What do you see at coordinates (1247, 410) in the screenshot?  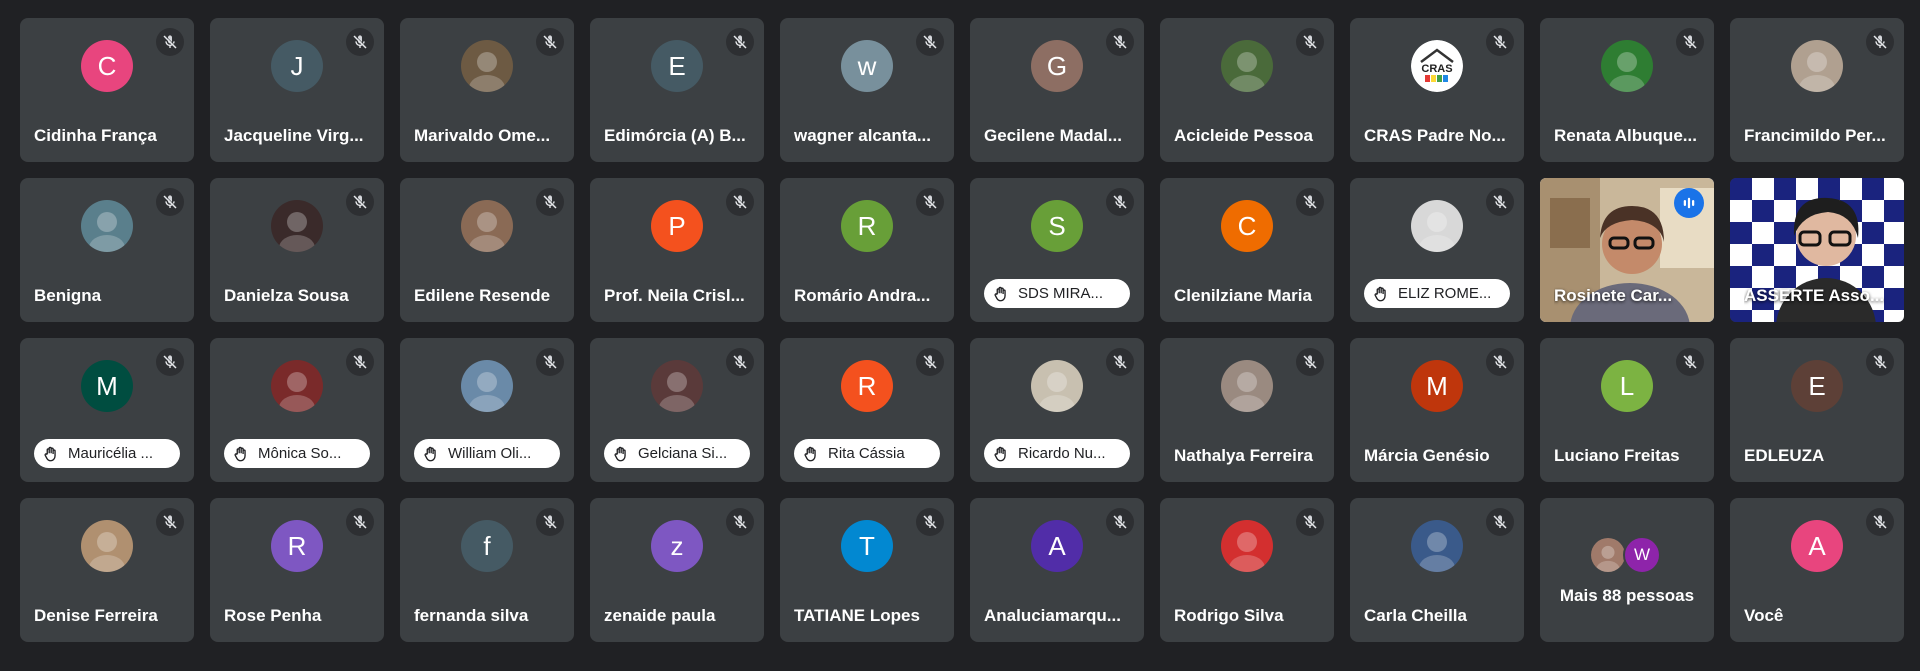 I see `participant-tile: Nathalya Ferreira` at bounding box center [1247, 410].